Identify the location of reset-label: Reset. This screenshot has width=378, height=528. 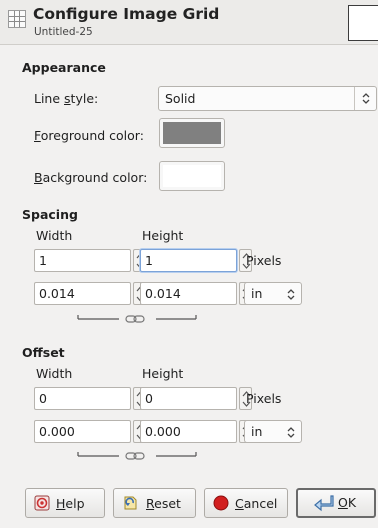
(163, 503).